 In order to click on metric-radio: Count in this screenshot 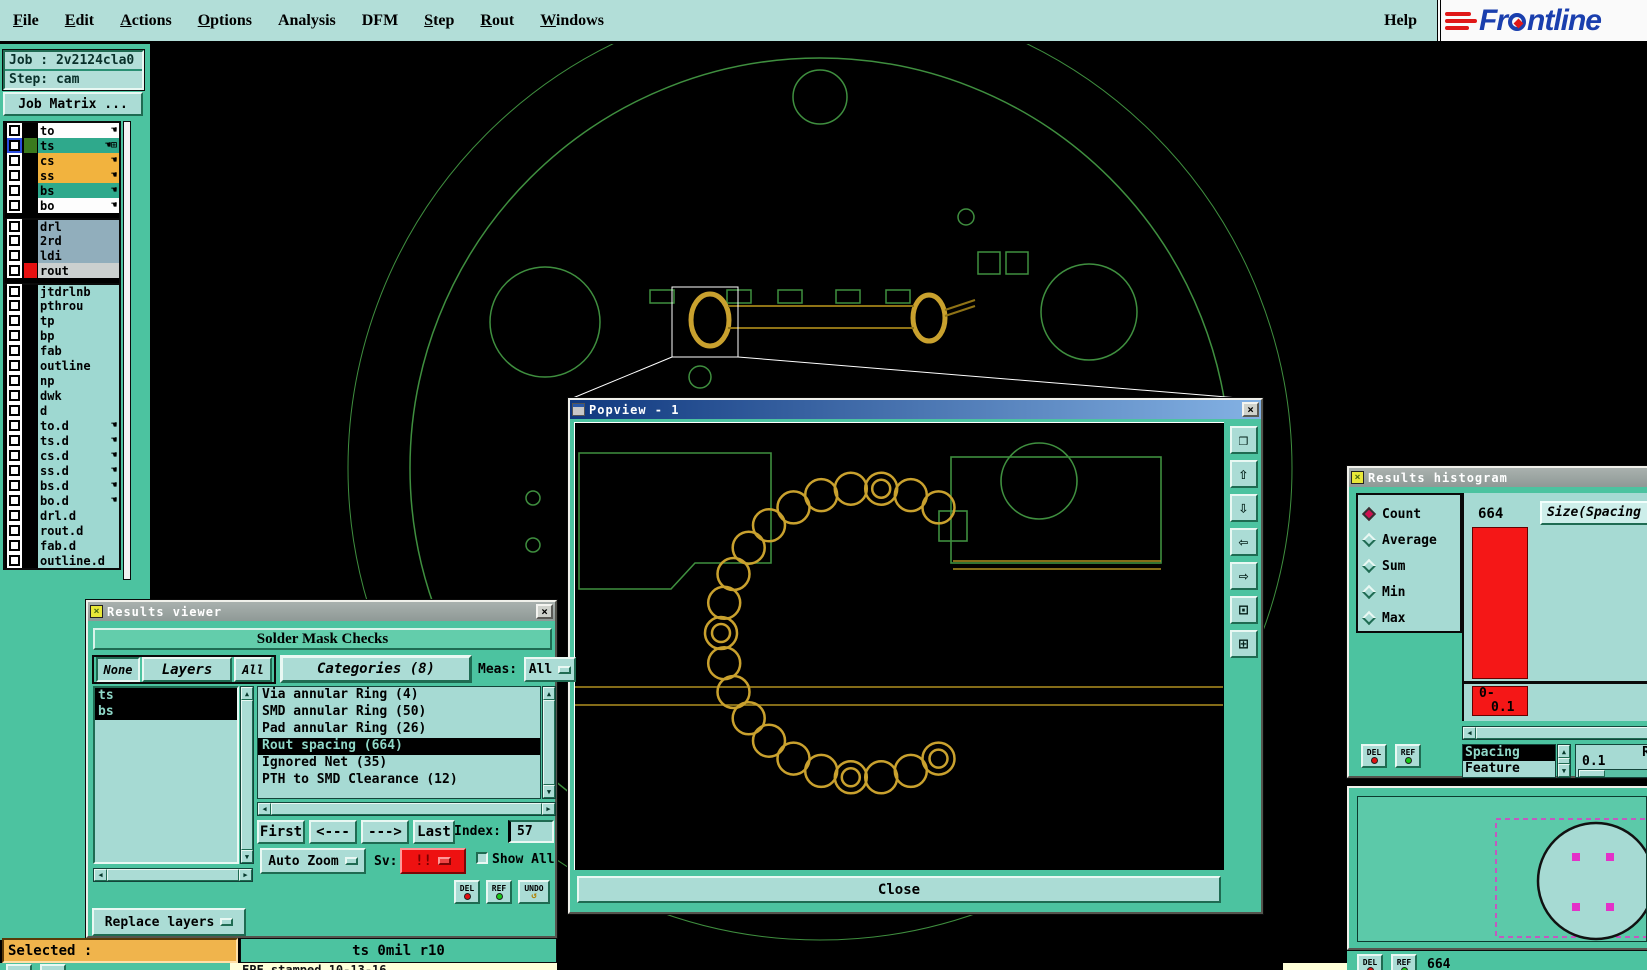, I will do `click(1410, 514)`.